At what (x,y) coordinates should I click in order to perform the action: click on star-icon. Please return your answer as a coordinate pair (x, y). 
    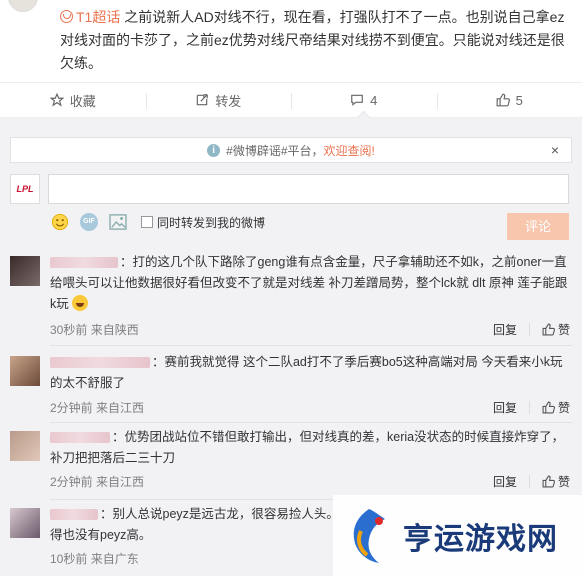
    Looking at the image, I should click on (56, 100).